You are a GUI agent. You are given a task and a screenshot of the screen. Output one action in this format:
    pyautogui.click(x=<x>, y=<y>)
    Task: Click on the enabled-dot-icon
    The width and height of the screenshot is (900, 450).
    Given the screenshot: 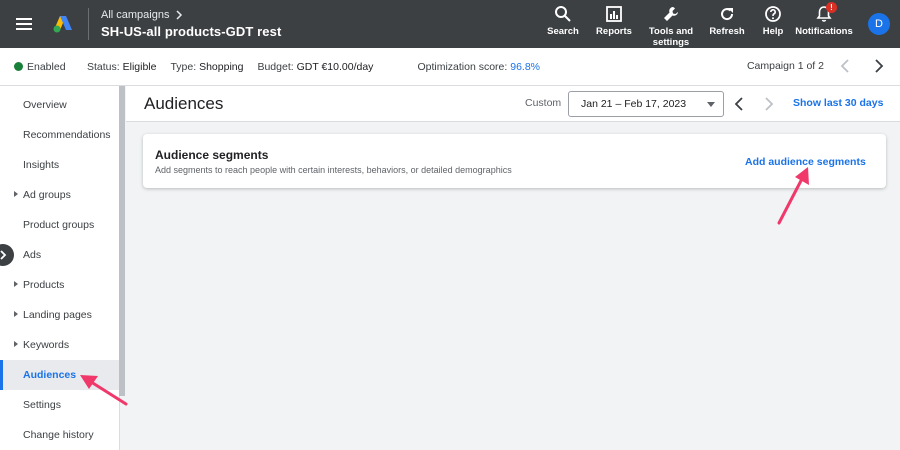 What is the action you would take?
    pyautogui.click(x=18, y=66)
    